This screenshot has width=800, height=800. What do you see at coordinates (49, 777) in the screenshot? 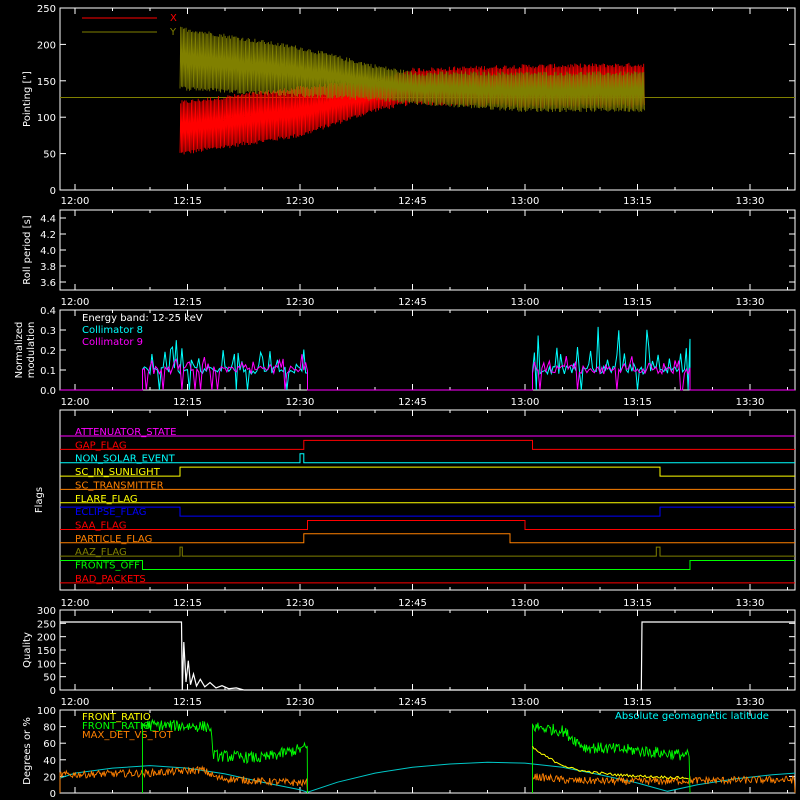
I see `y-tick-label: 20` at bounding box center [49, 777].